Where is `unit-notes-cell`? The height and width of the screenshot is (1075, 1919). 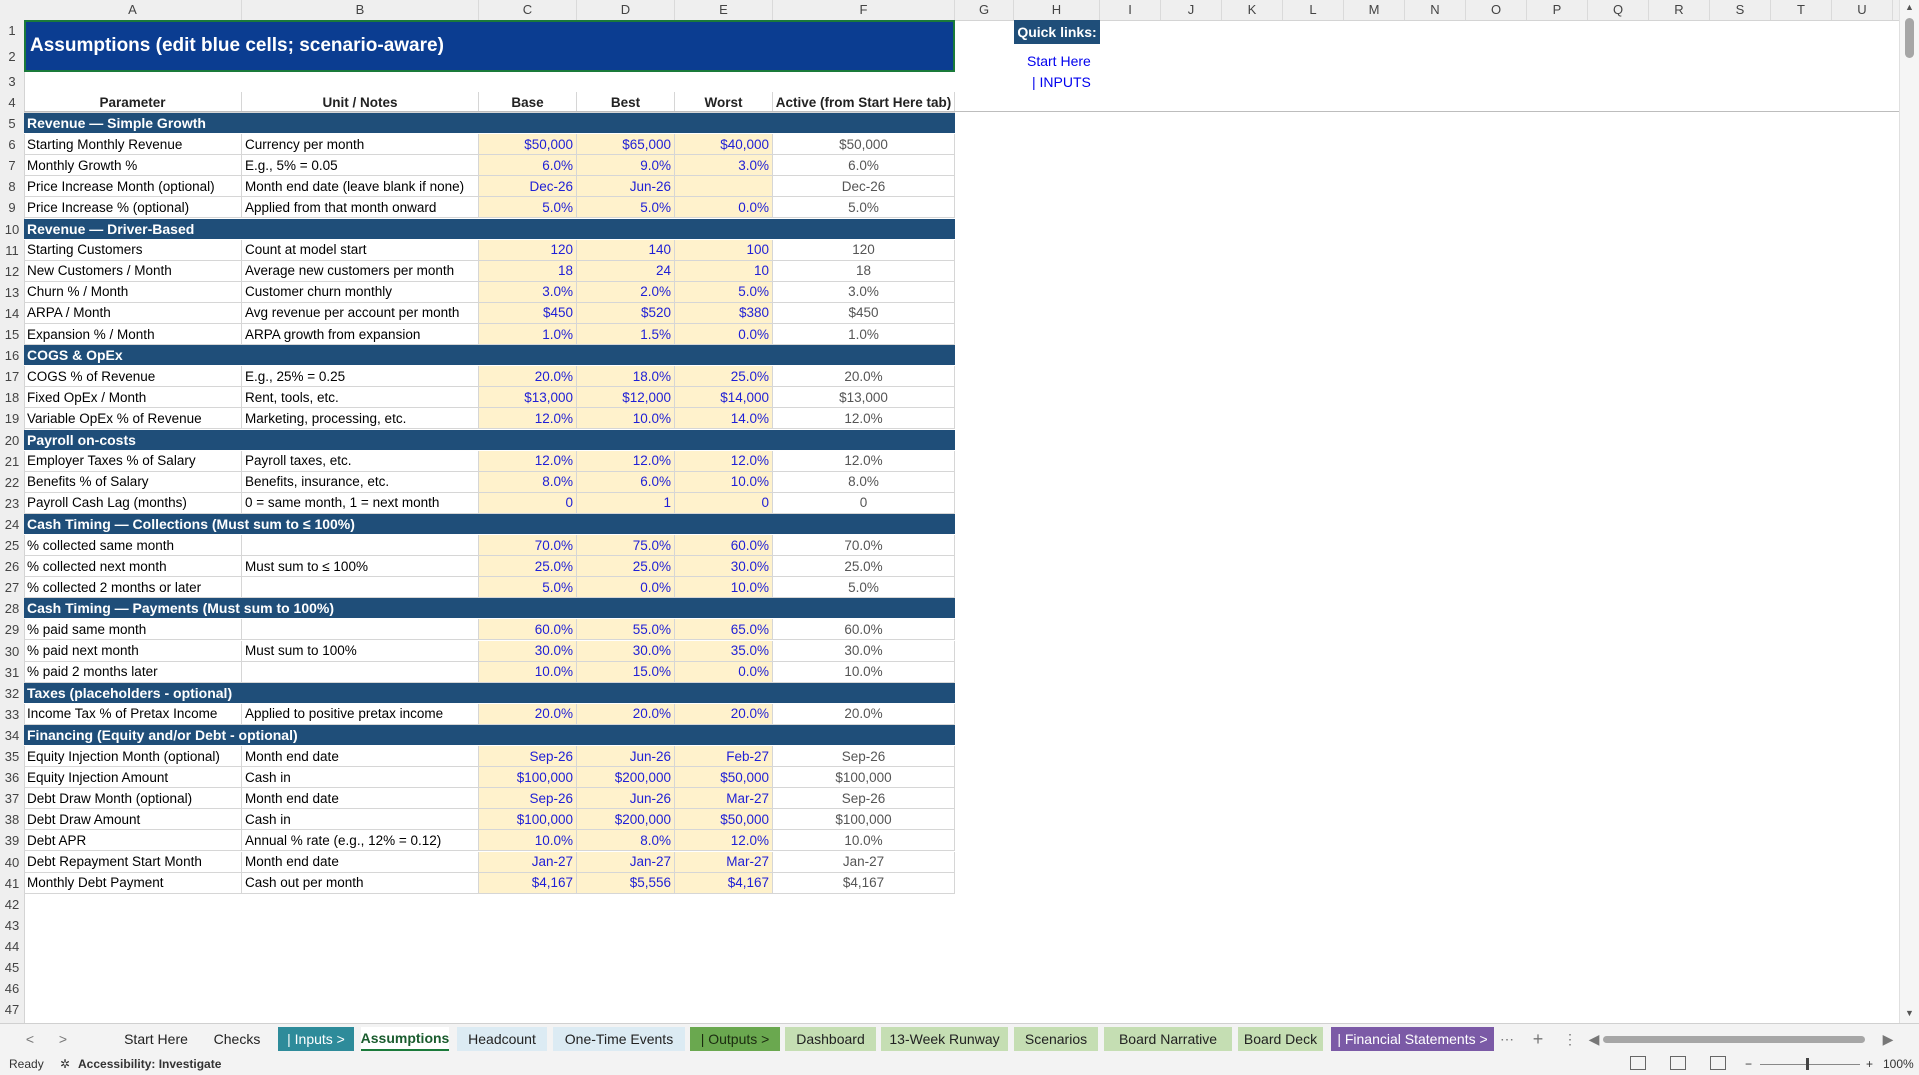 unit-notes-cell is located at coordinates (360, 546).